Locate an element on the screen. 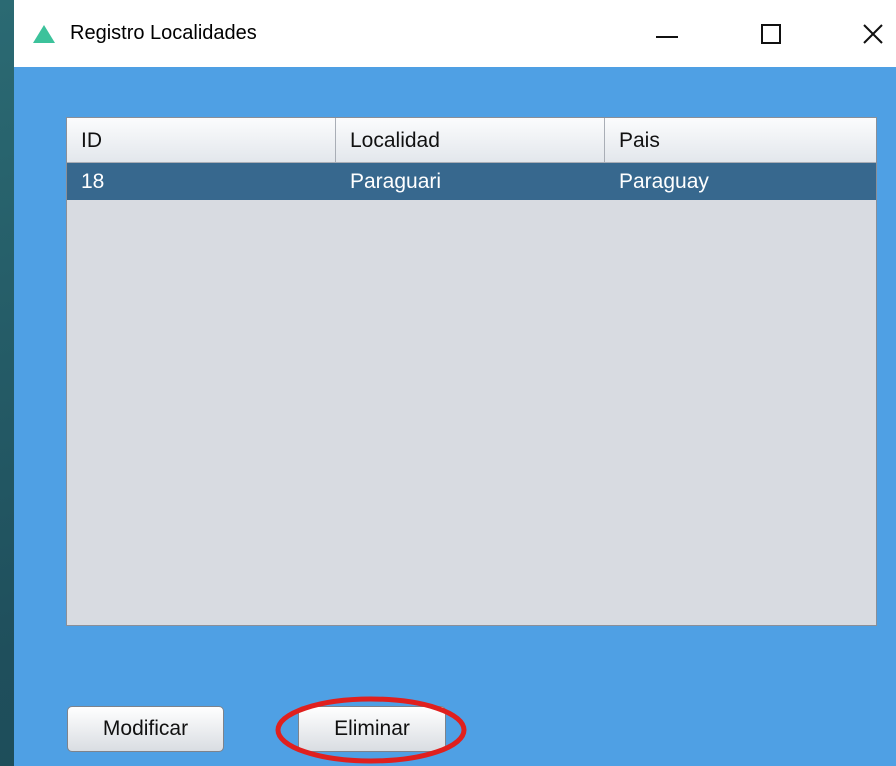  maximize-icon is located at coordinates (771, 34).